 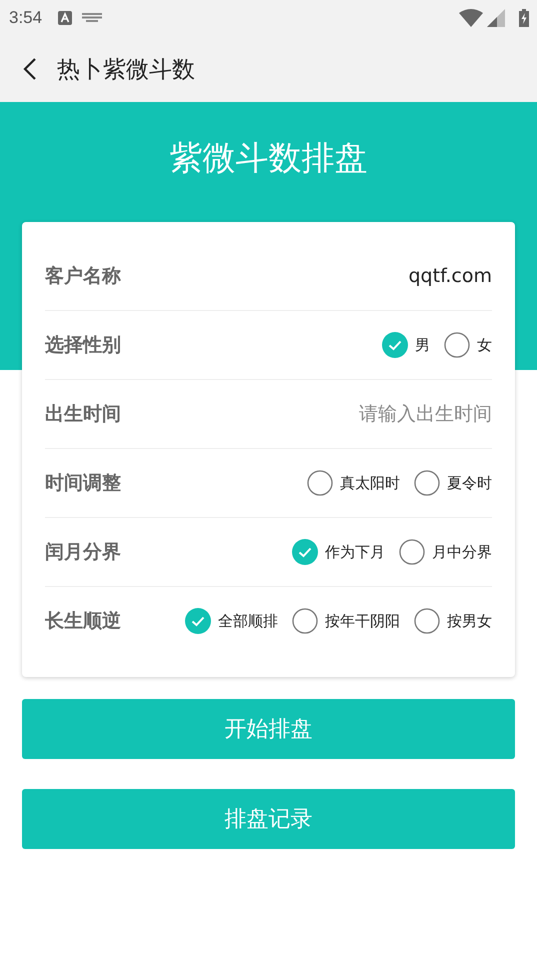 I want to click on clock: 3:54, so click(x=25, y=18).